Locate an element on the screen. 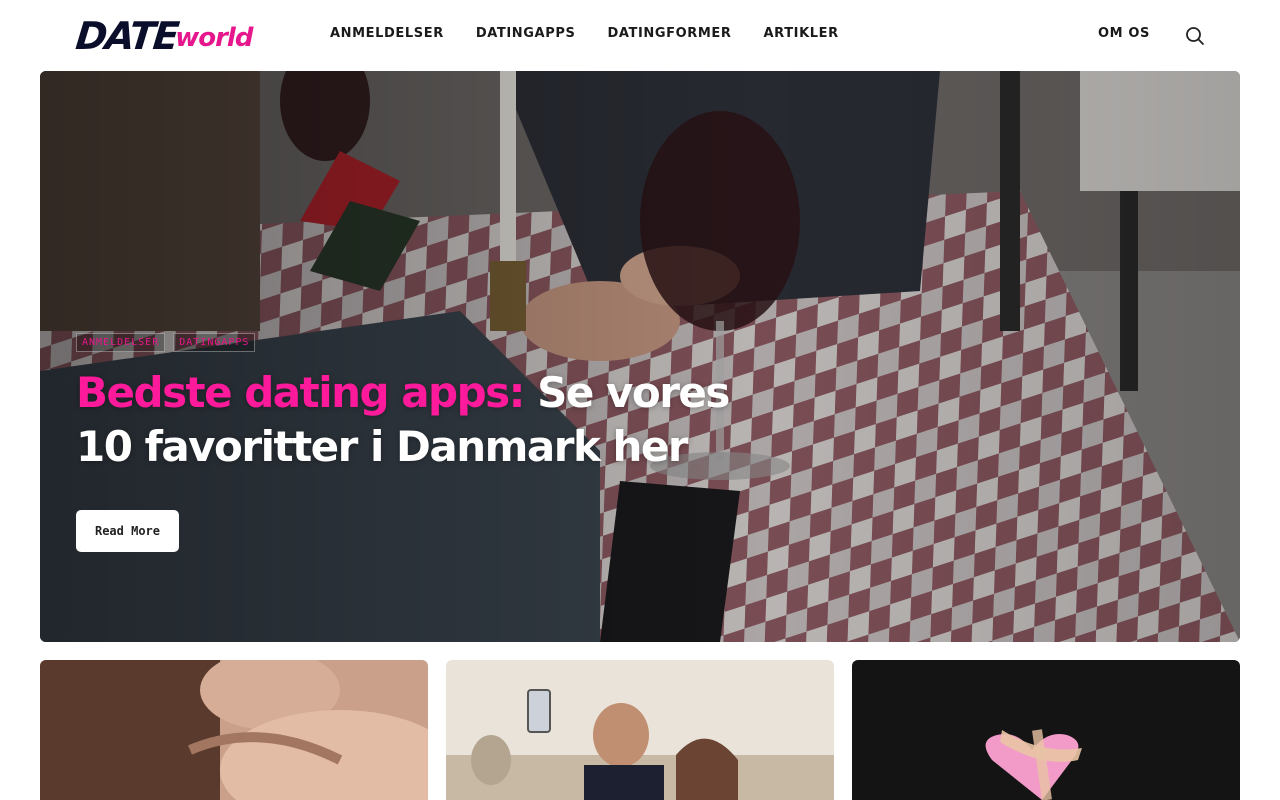 This screenshot has width=1280, height=800. hero-title-accent: Bedste dating apps: is located at coordinates (300, 392).